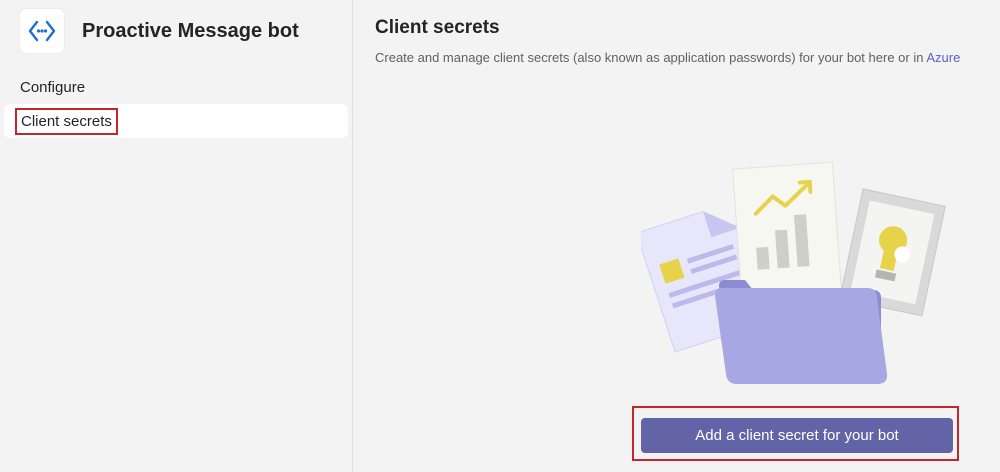 This screenshot has width=1000, height=472. What do you see at coordinates (53, 87) in the screenshot?
I see `sidebar-item-label: Configure` at bounding box center [53, 87].